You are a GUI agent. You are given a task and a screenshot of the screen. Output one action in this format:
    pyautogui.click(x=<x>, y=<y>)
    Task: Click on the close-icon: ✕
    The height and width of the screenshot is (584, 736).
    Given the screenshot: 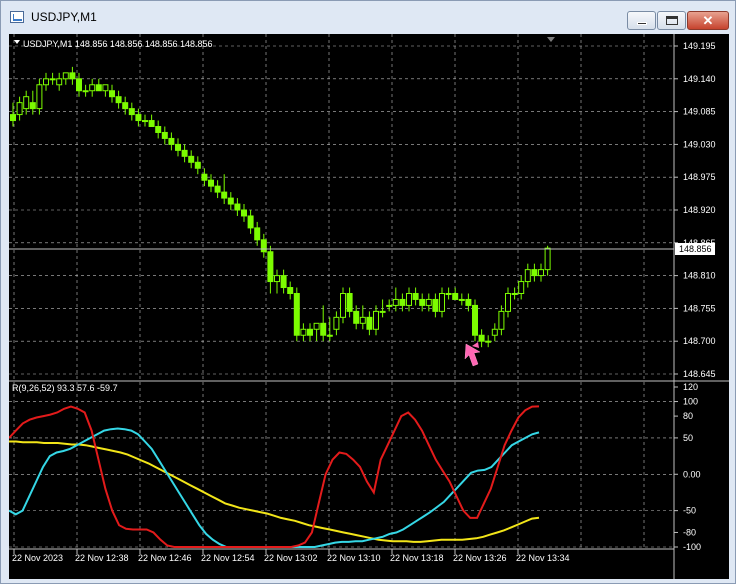 What is the action you would take?
    pyautogui.click(x=708, y=20)
    